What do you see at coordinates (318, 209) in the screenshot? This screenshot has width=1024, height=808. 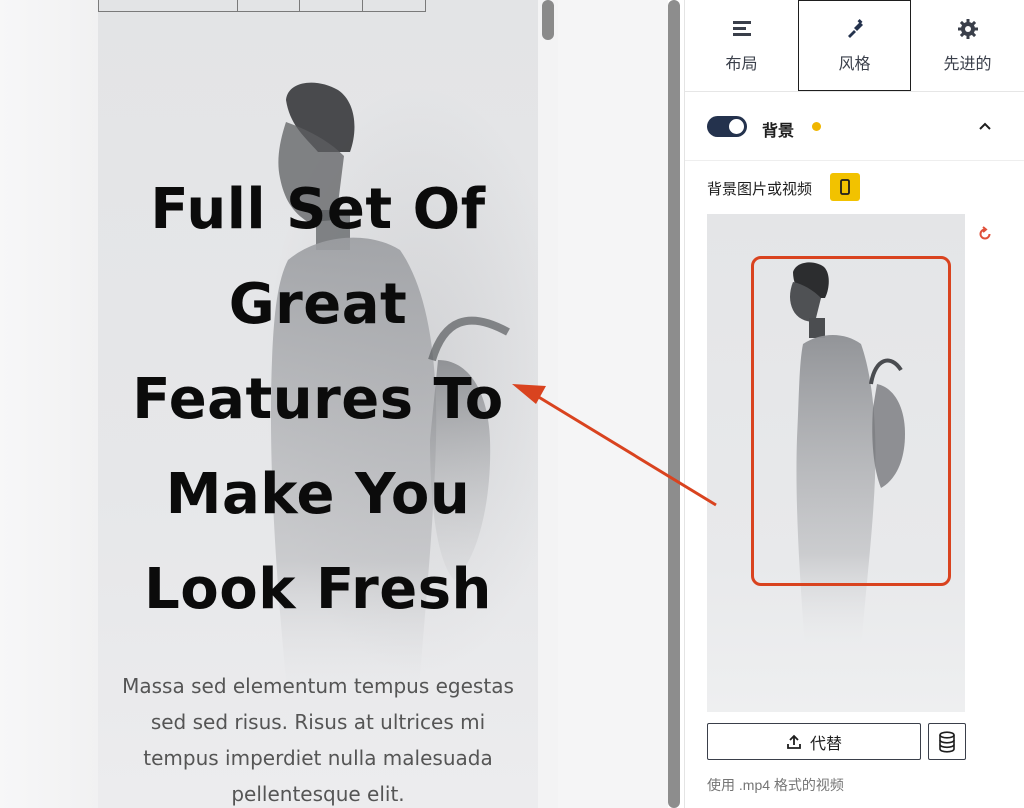 I see `headline-line: Full Set Of` at bounding box center [318, 209].